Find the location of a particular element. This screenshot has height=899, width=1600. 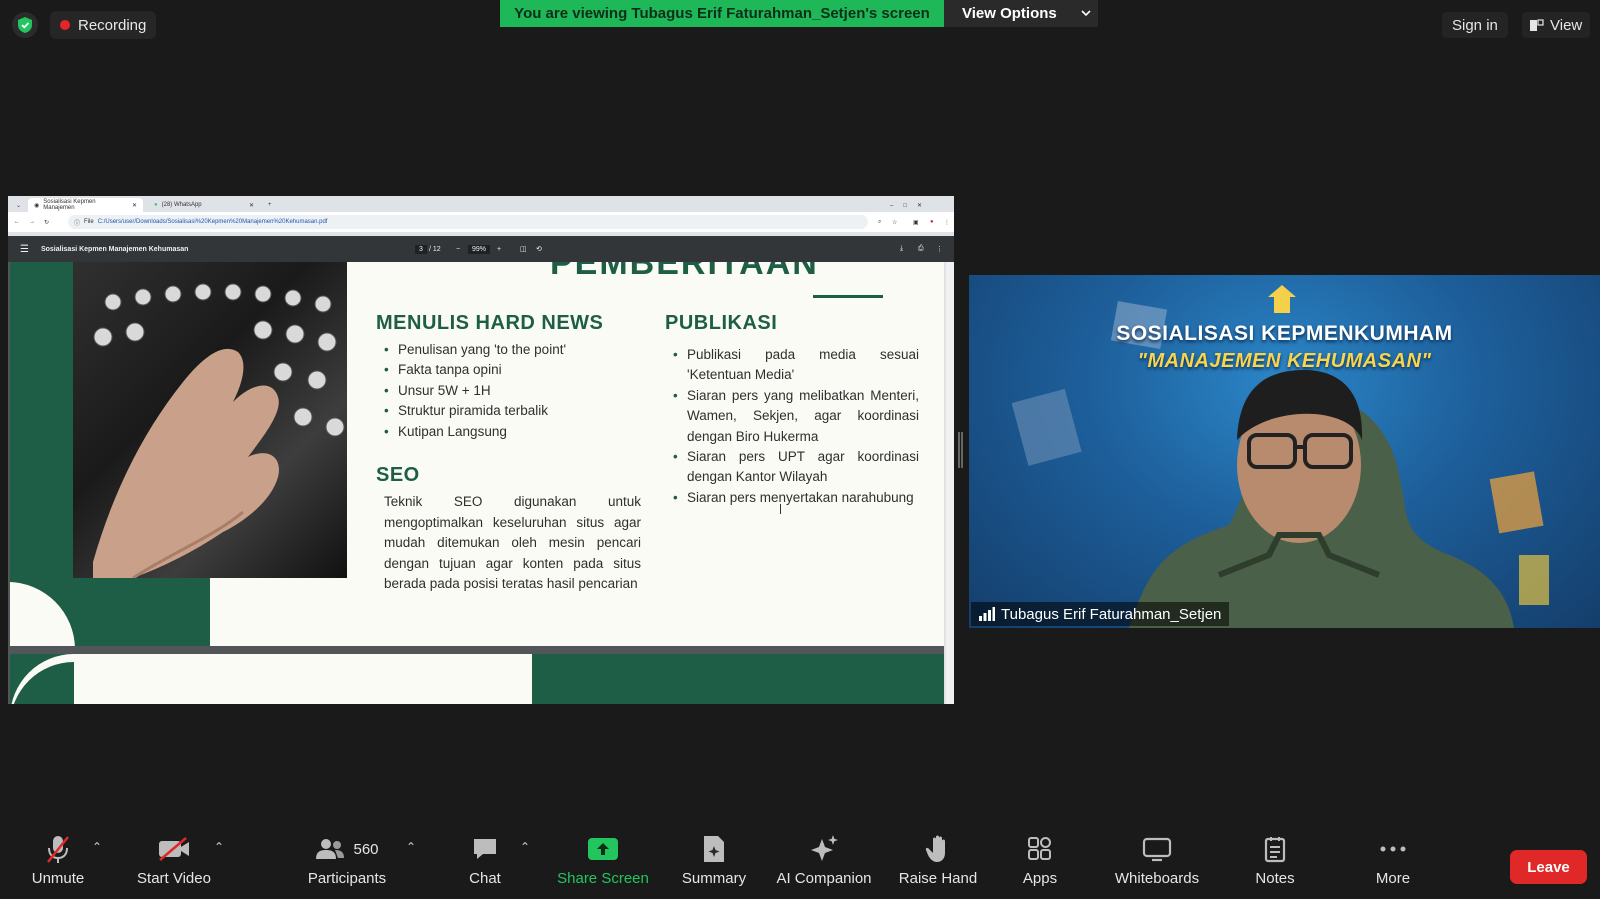

tab-menu-button: ⌄ is located at coordinates (18, 205).